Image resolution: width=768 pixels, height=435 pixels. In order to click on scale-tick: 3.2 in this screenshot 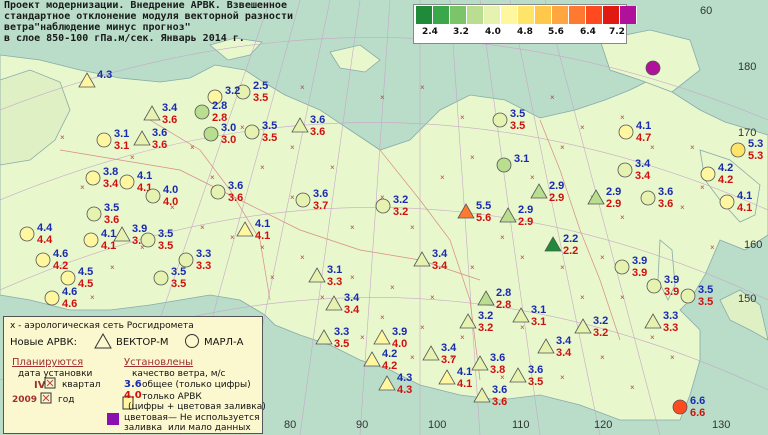, I will do `click(461, 32)`.